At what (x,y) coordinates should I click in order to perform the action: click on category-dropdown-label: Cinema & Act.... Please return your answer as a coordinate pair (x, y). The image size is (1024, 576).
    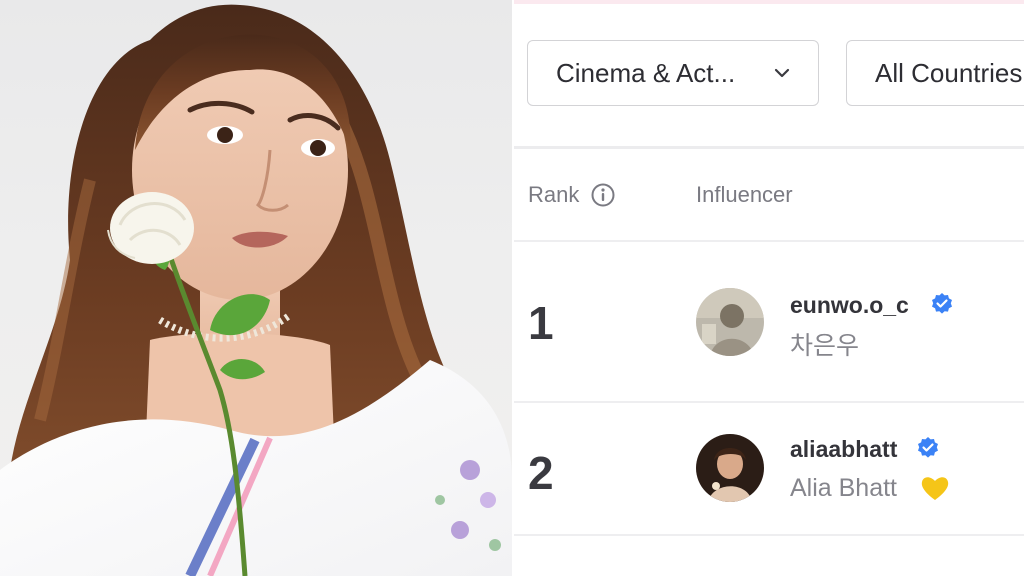
    Looking at the image, I should click on (646, 72).